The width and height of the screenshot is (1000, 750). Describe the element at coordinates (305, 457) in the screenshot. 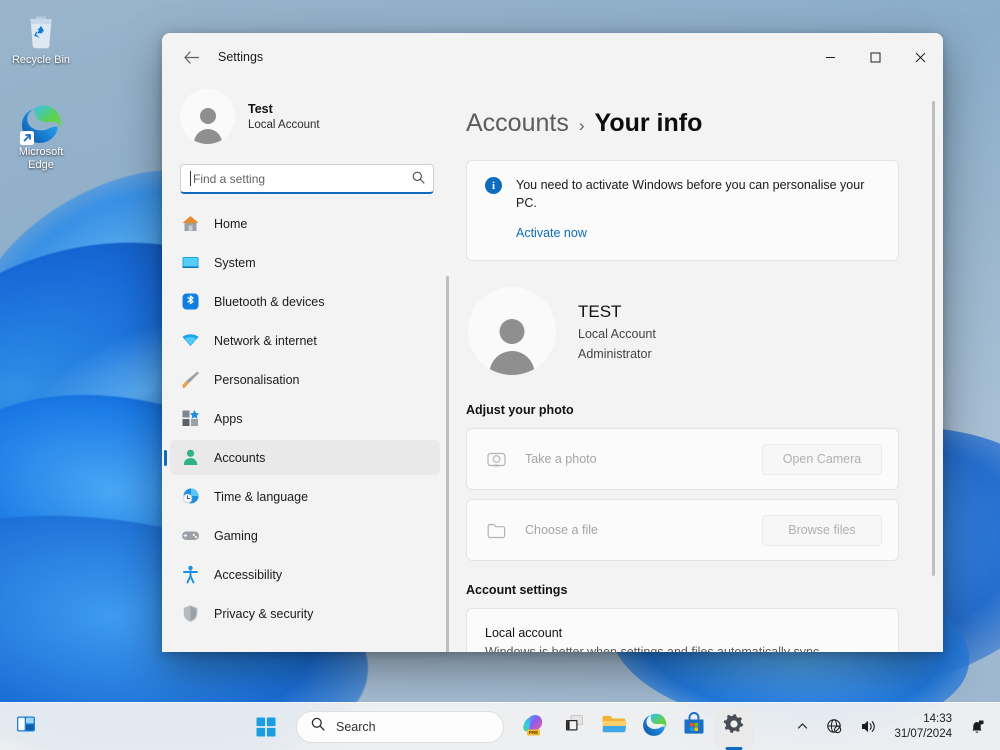

I see `sidebar-item-accounts: Accounts` at that location.